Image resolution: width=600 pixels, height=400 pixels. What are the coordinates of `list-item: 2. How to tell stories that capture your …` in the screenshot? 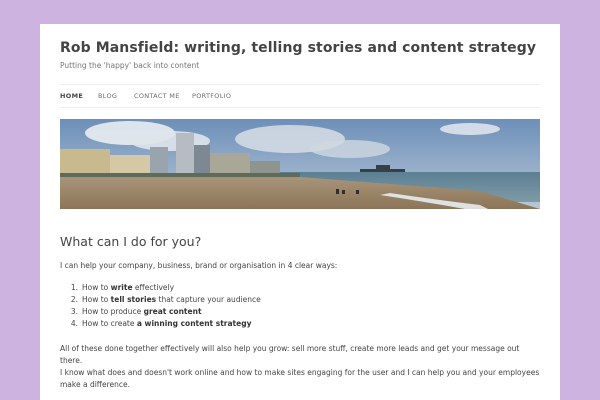 It's located at (165, 299).